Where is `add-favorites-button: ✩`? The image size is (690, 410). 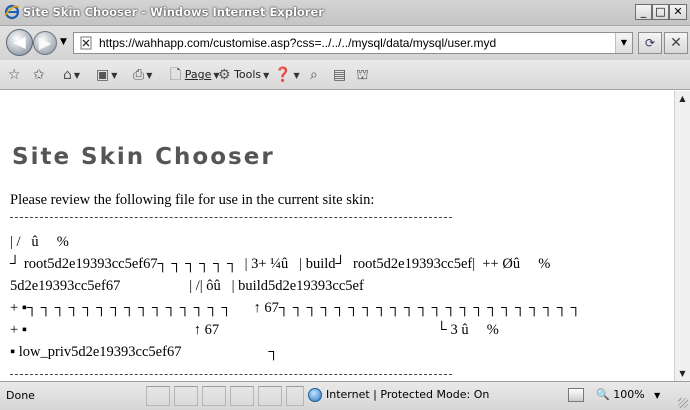 add-favorites-button: ✩ is located at coordinates (39, 75).